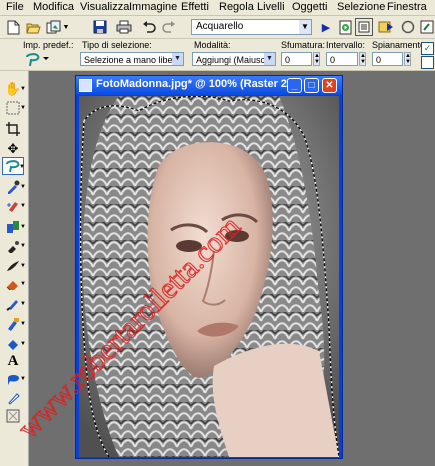 This screenshot has width=435, height=466. Describe the element at coordinates (37, 59) in the screenshot. I see `freehand-selection-preset-icon` at that location.